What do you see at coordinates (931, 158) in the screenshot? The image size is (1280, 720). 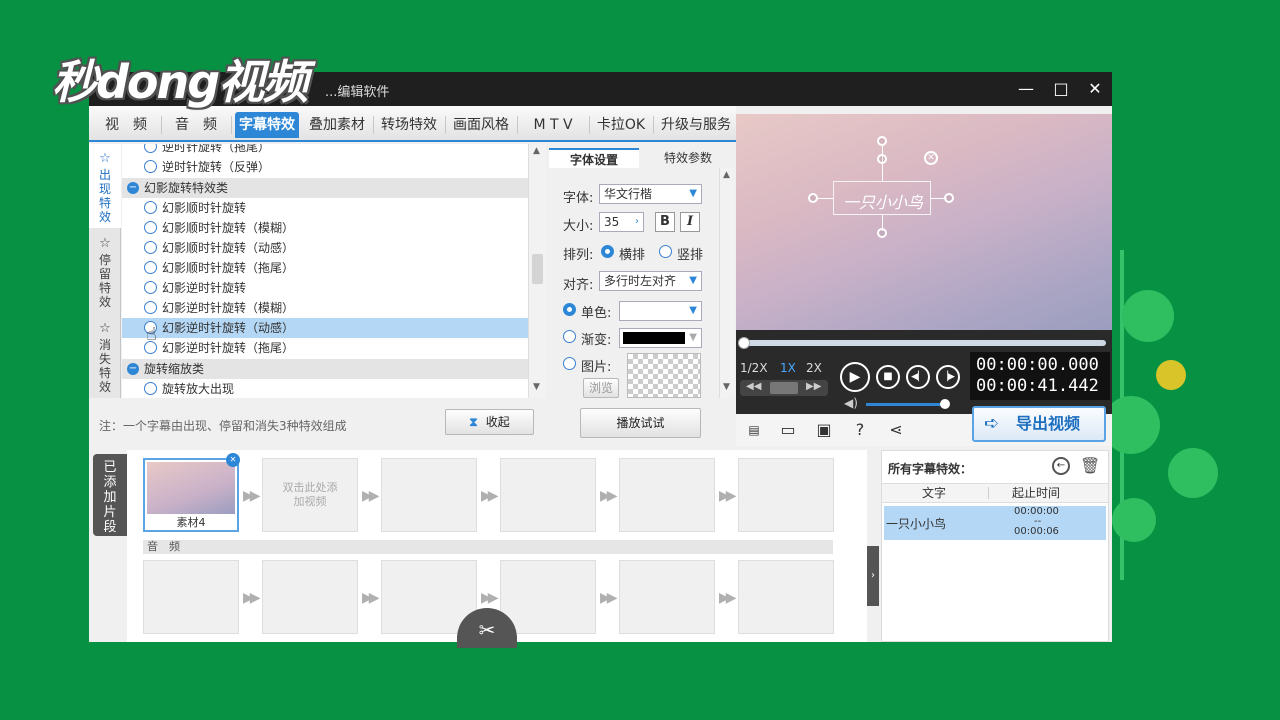 I see `delete-subtitle-icon: ✕` at bounding box center [931, 158].